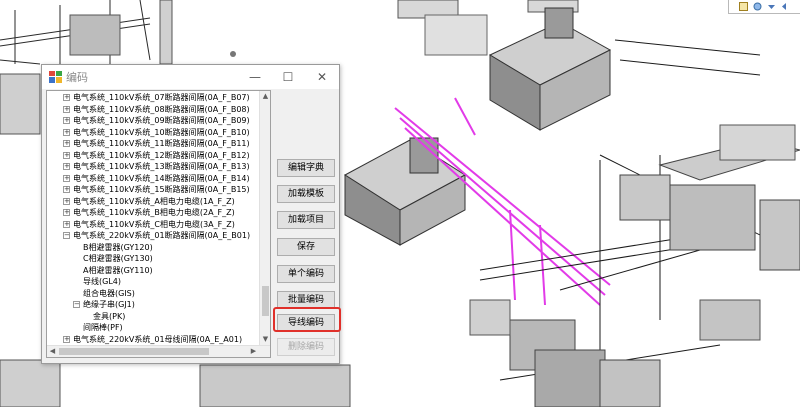 The image size is (800, 407). What do you see at coordinates (255, 77) in the screenshot?
I see `minimize-button: —` at bounding box center [255, 77].